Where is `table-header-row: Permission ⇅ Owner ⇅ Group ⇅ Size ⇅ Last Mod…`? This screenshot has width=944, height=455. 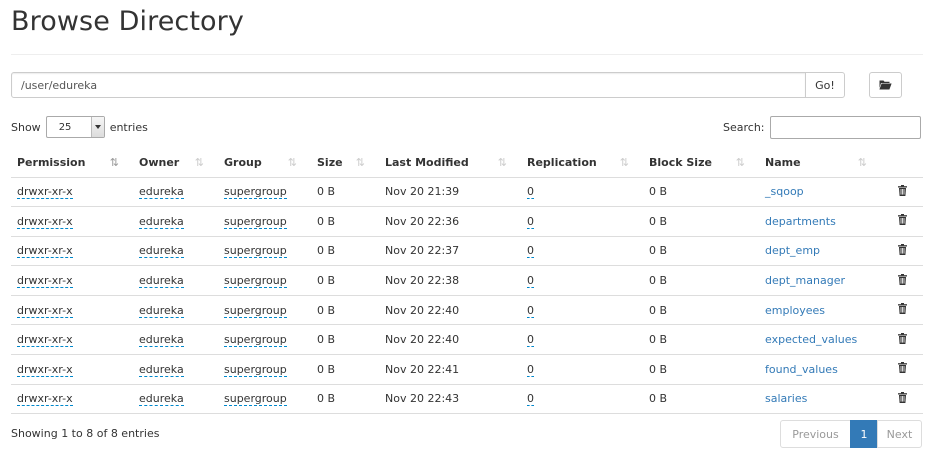 table-header-row: Permission ⇅ Owner ⇅ Group ⇅ Size ⇅ Last Mod… is located at coordinates (467, 163).